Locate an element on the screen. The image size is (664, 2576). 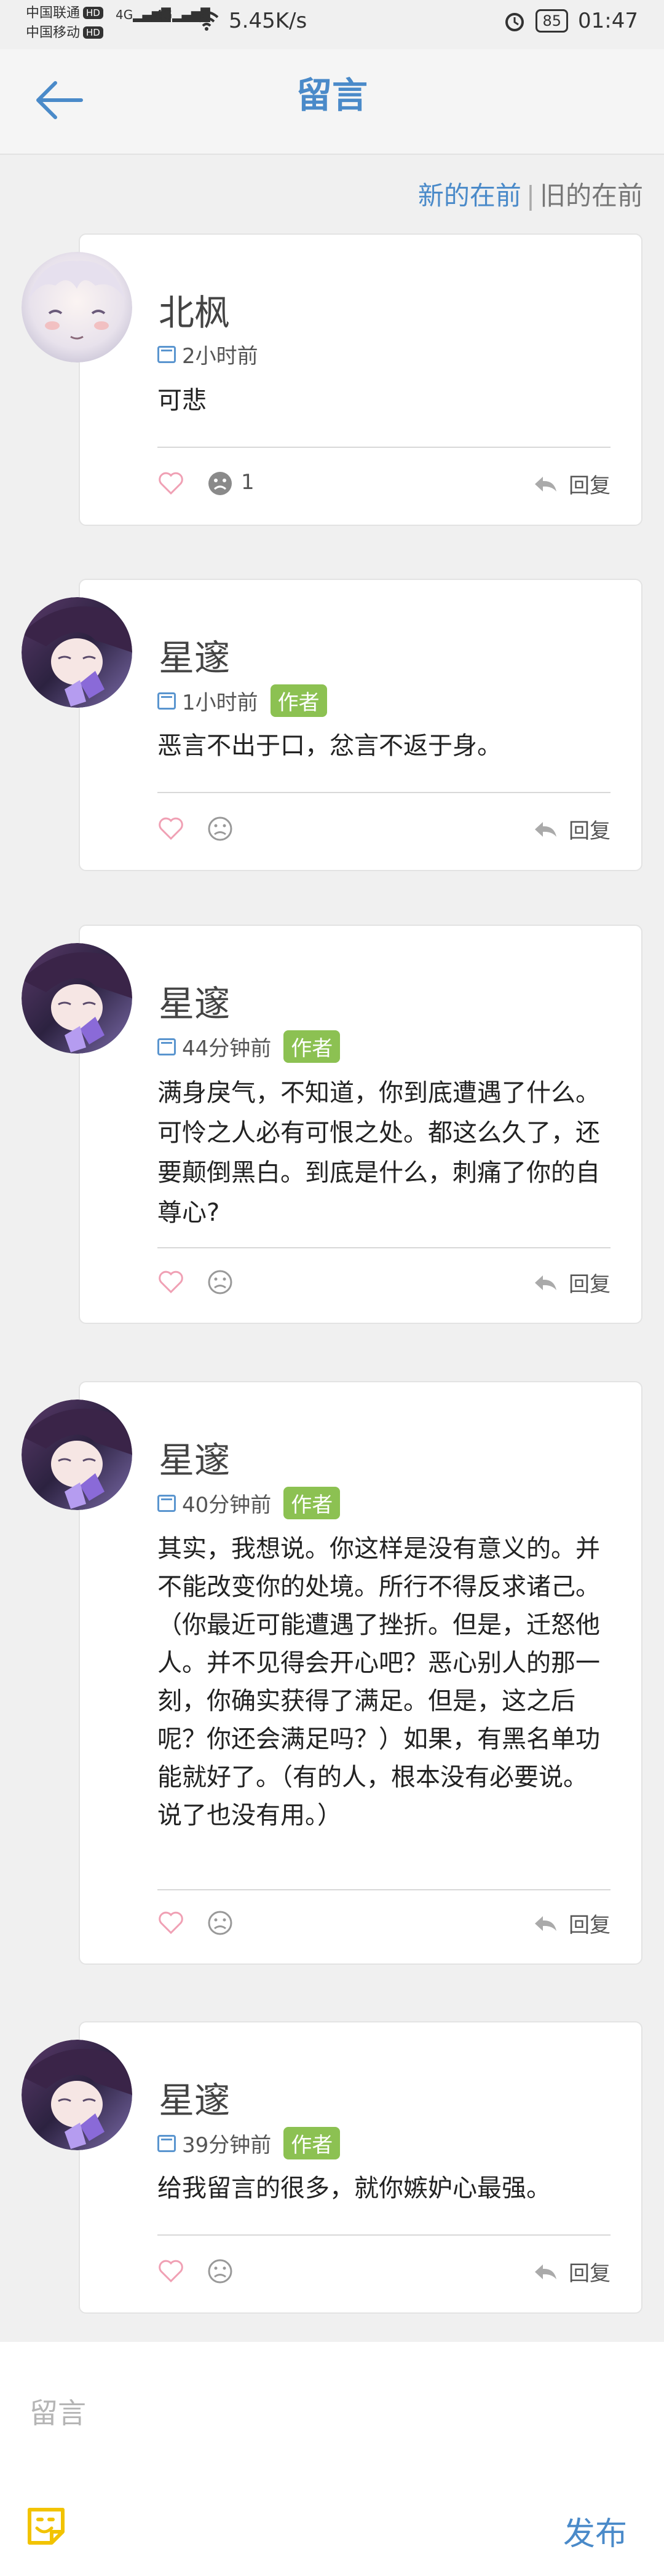
author-name: 北枫 is located at coordinates (194, 309).